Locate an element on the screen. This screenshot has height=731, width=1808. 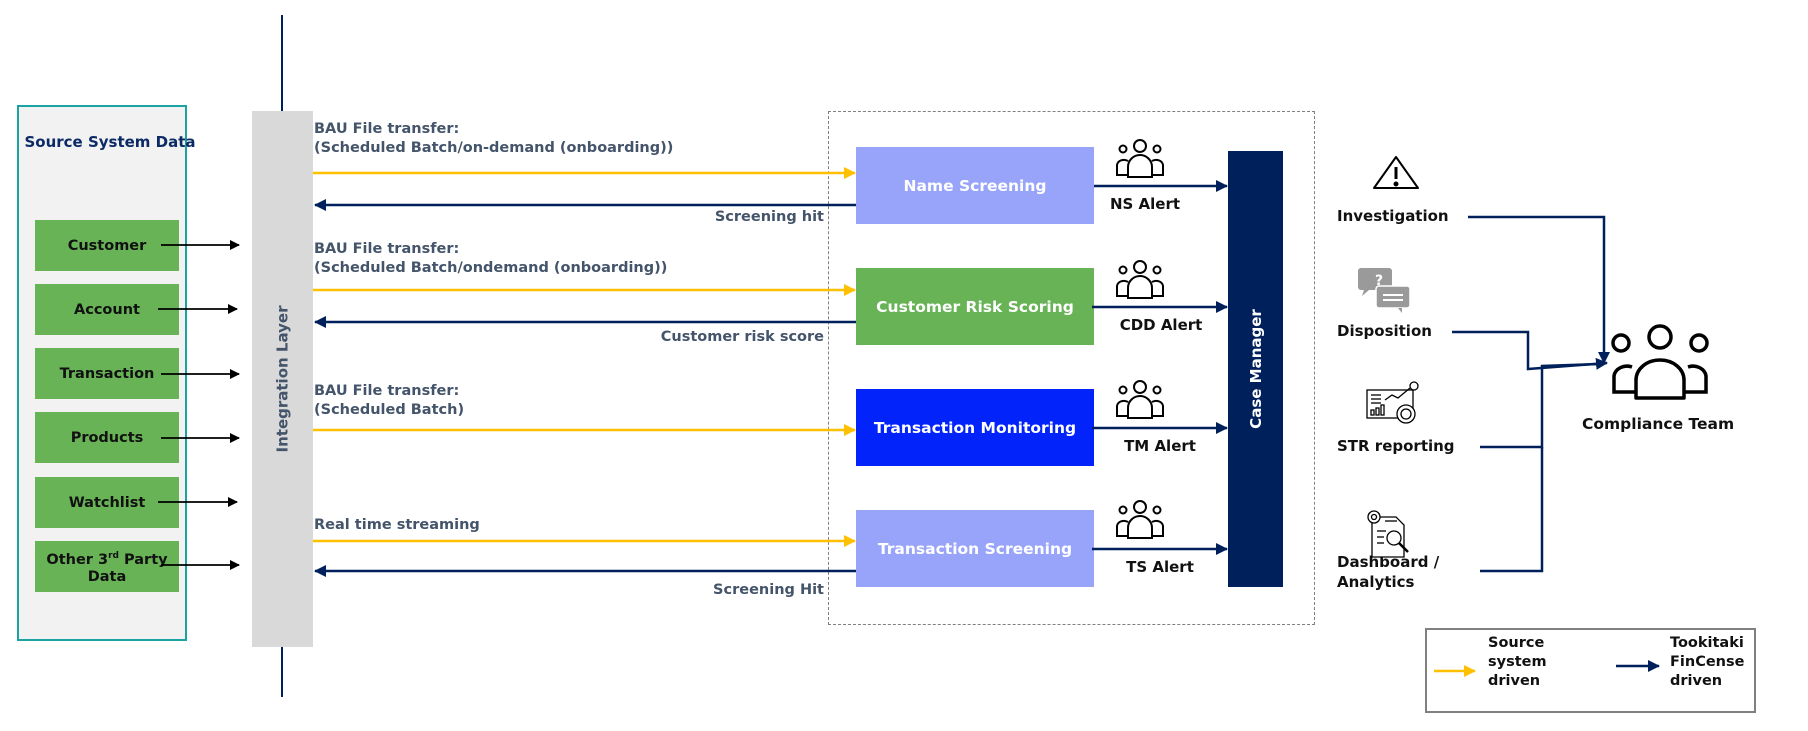
source-item-watchlist: Watchlist is located at coordinates (107, 502).